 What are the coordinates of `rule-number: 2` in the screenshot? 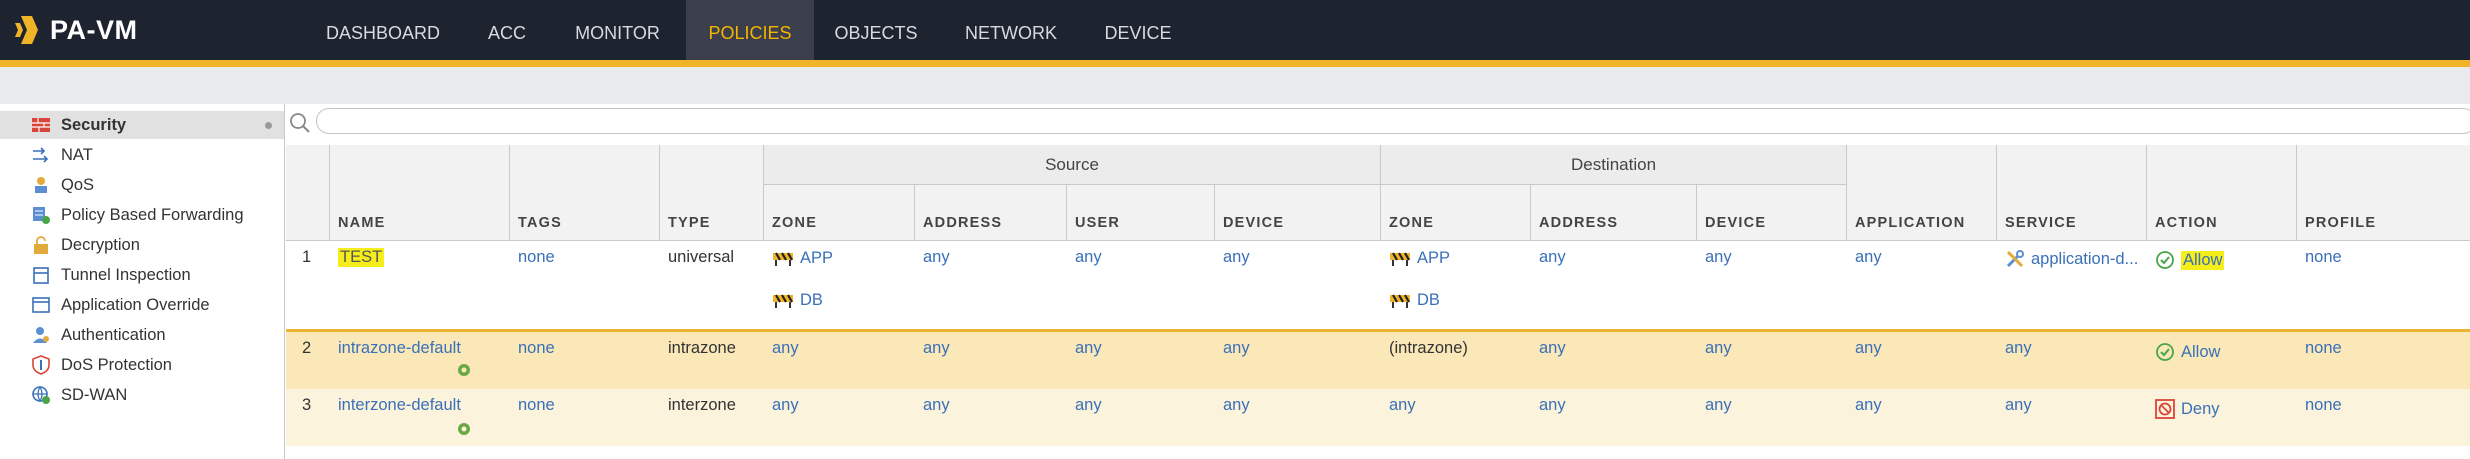 It's located at (307, 348).